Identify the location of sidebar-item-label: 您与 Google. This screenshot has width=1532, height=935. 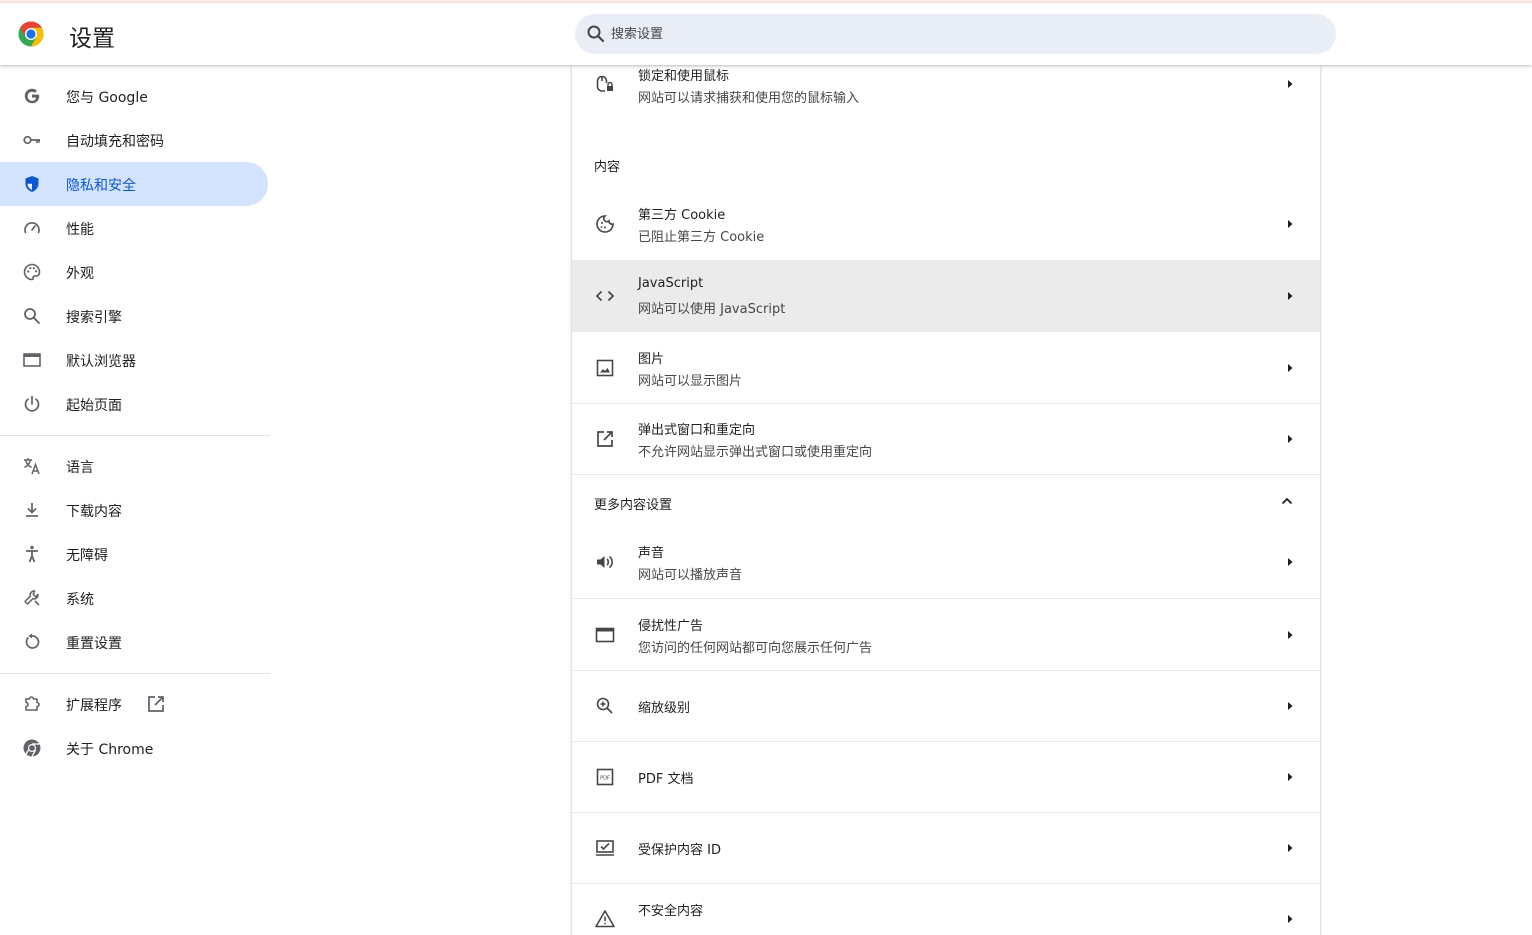
(107, 98).